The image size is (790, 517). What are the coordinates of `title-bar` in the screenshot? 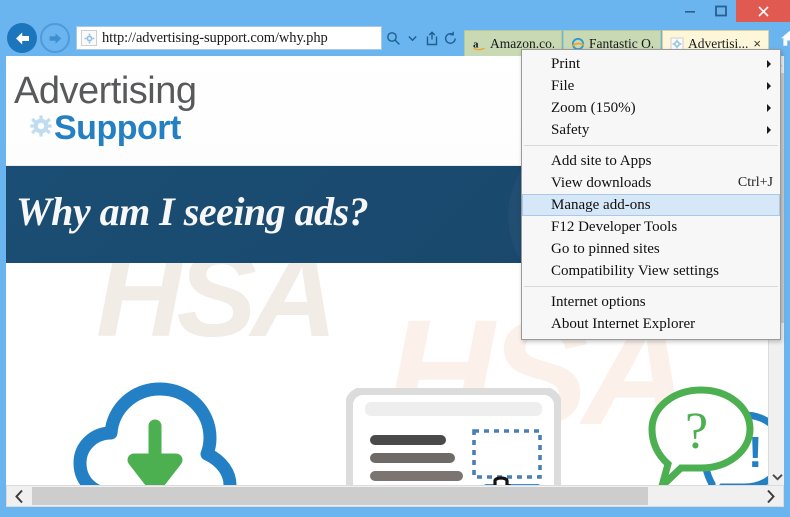 It's located at (395, 11).